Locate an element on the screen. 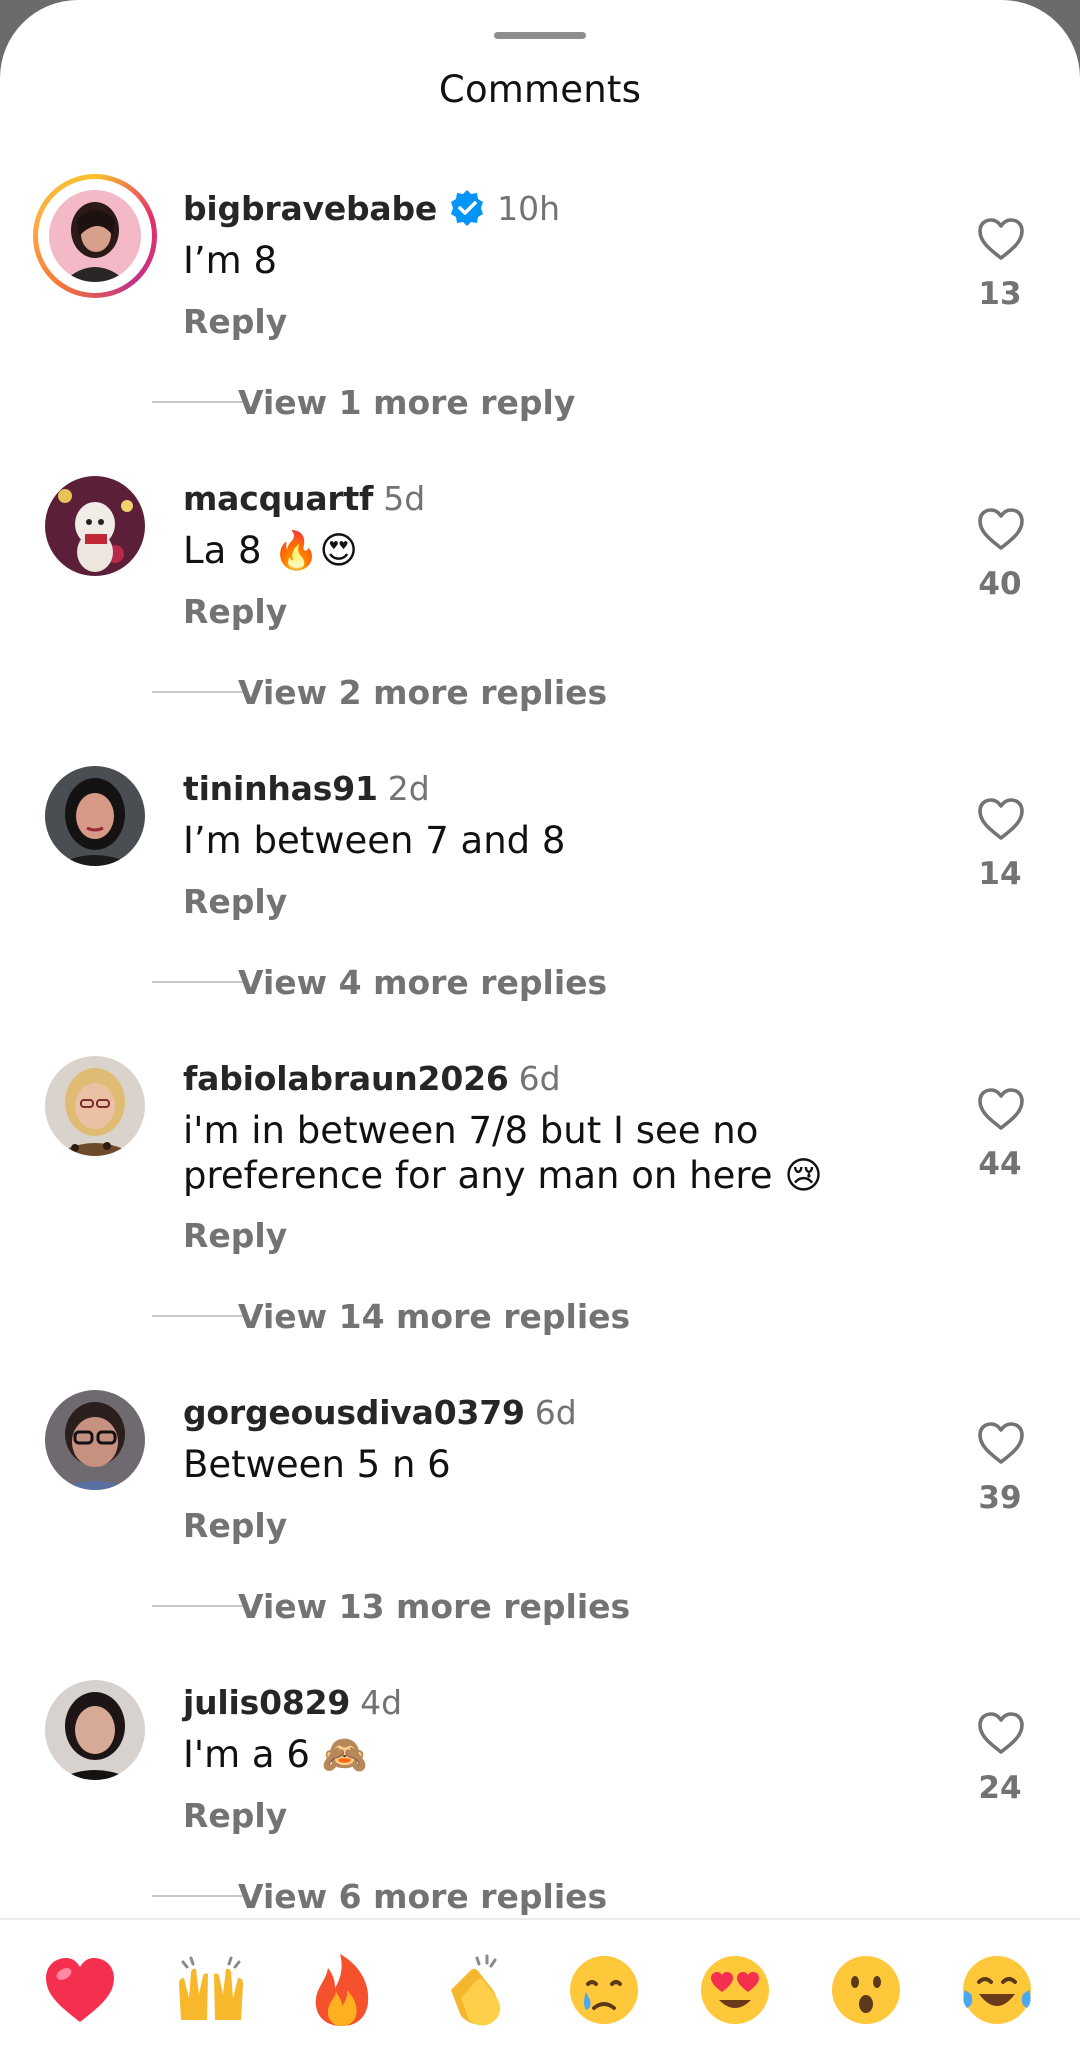  view-more-replies: View 4 more replies is located at coordinates (379, 982).